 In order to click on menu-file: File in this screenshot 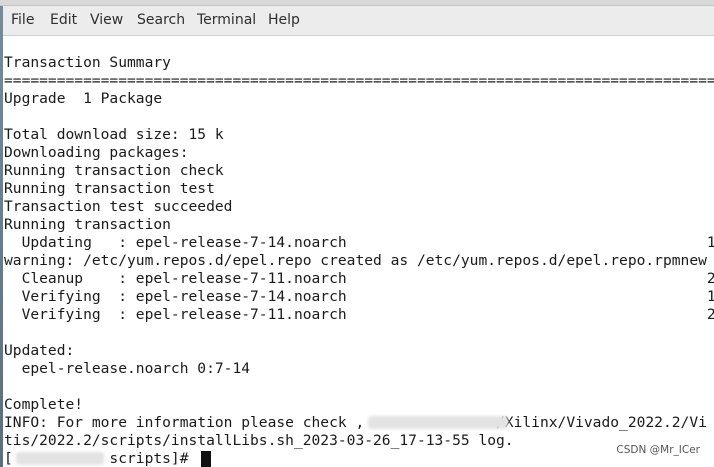, I will do `click(22, 20)`.